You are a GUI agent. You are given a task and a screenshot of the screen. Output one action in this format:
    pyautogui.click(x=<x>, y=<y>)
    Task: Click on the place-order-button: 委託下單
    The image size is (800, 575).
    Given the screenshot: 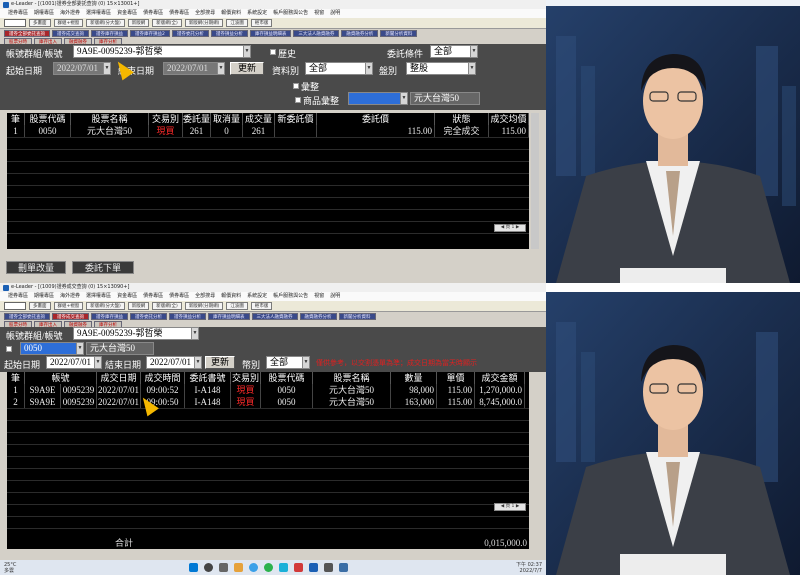 What is the action you would take?
    pyautogui.click(x=103, y=267)
    